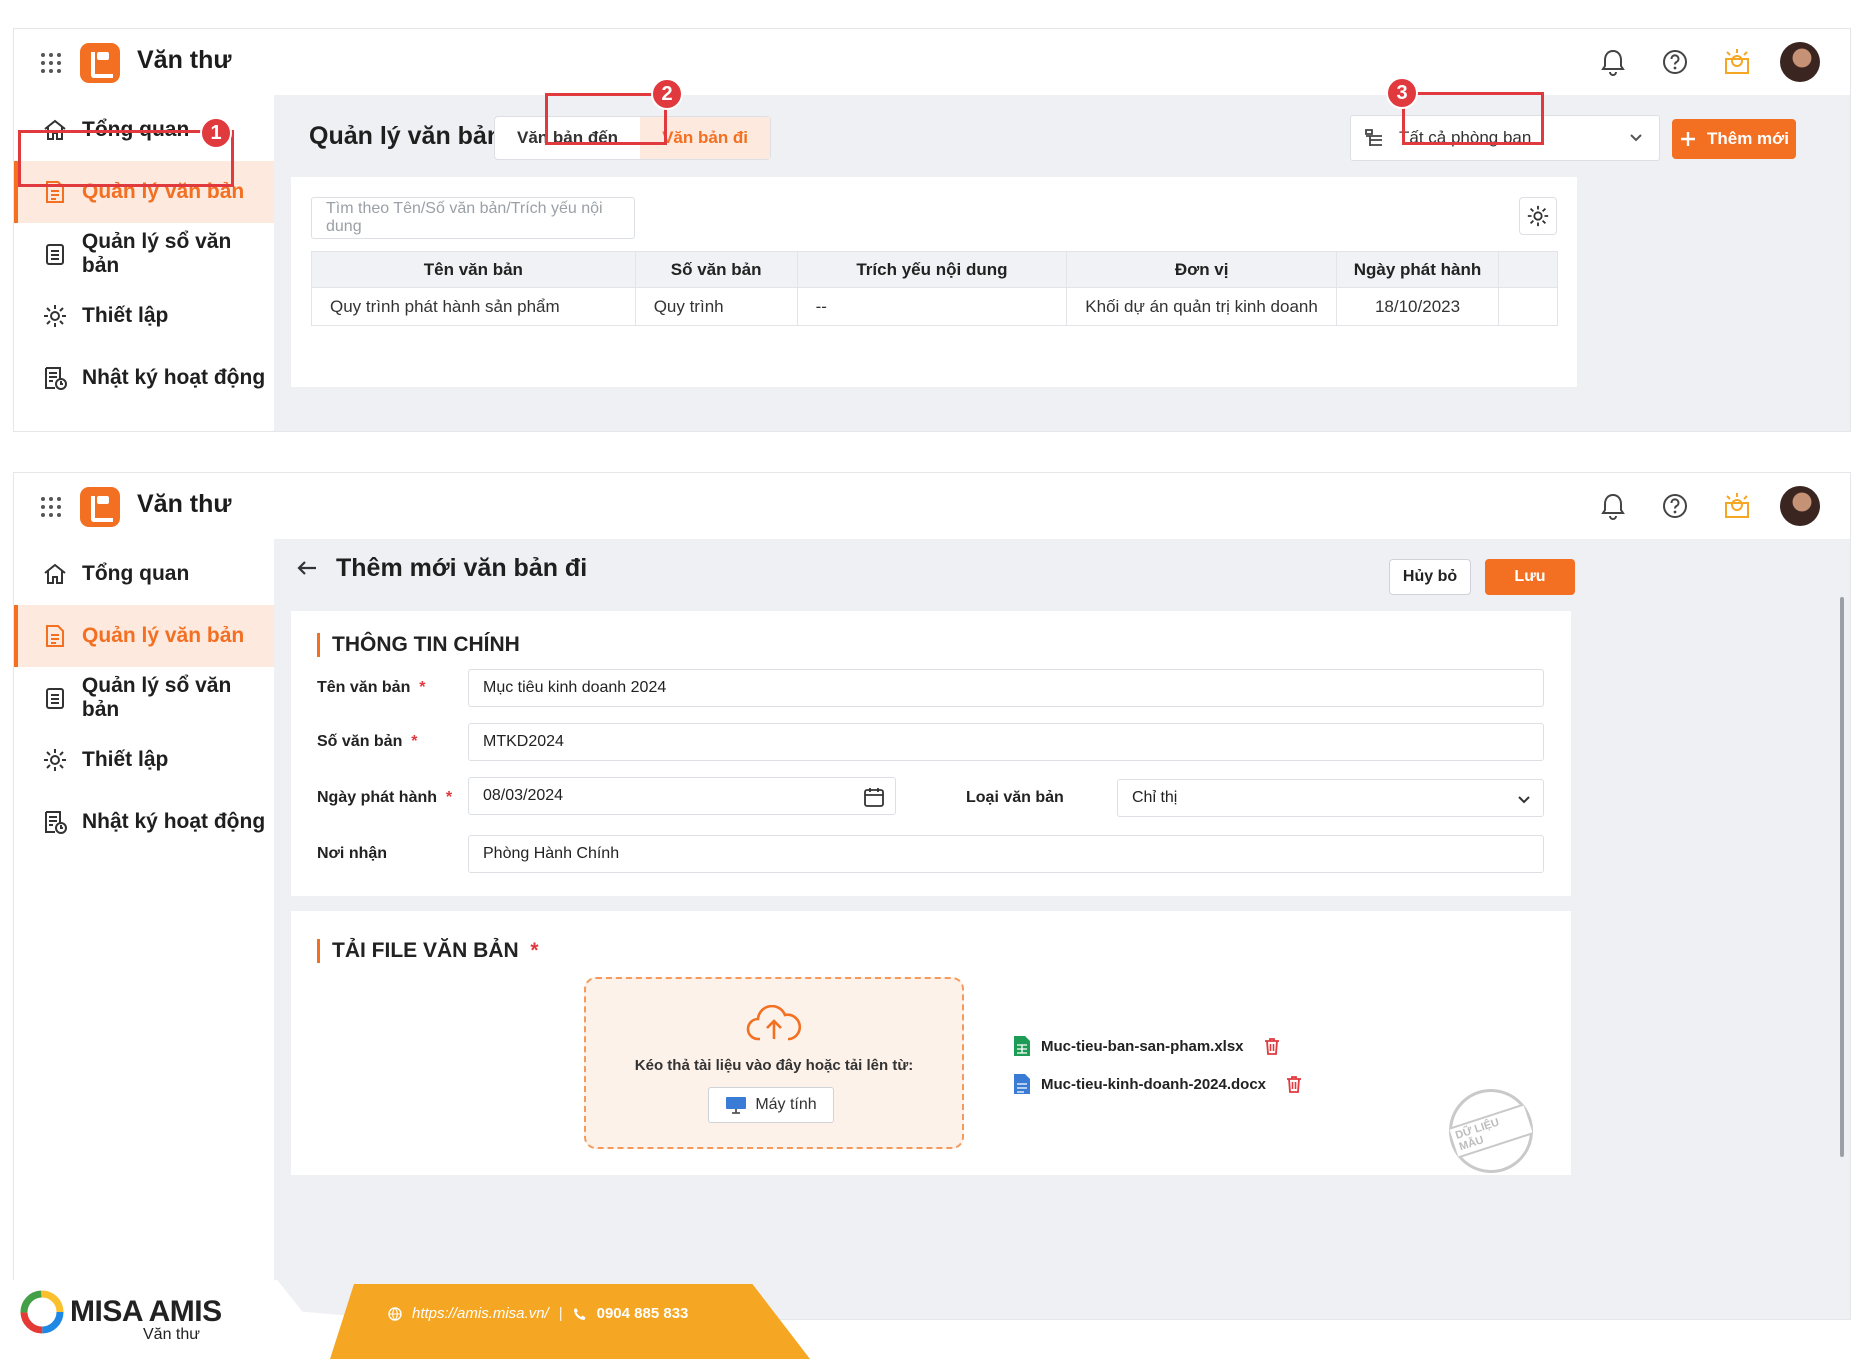  What do you see at coordinates (932, 269) in the screenshot?
I see `column-header: Trích yếu nội dung` at bounding box center [932, 269].